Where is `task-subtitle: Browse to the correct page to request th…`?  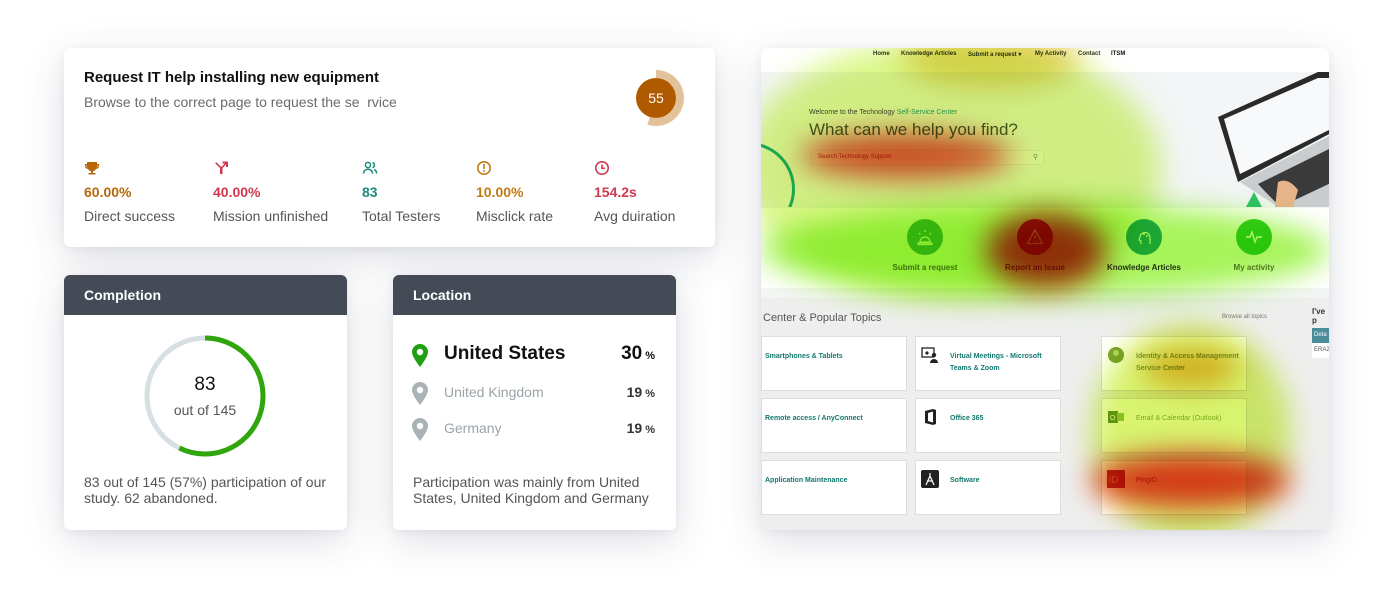
task-subtitle: Browse to the correct page to request th… is located at coordinates (240, 102).